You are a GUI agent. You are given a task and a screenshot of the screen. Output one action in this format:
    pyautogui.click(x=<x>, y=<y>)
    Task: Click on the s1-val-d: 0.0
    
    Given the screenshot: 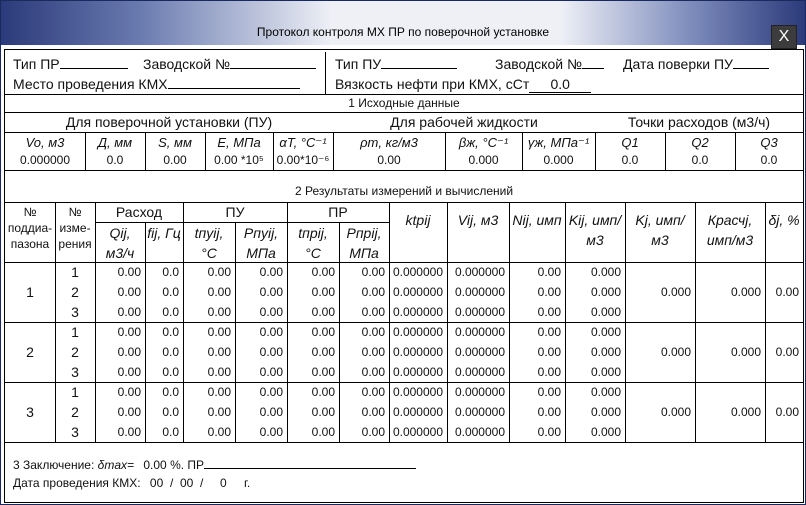 What is the action you would take?
    pyautogui.click(x=115, y=160)
    